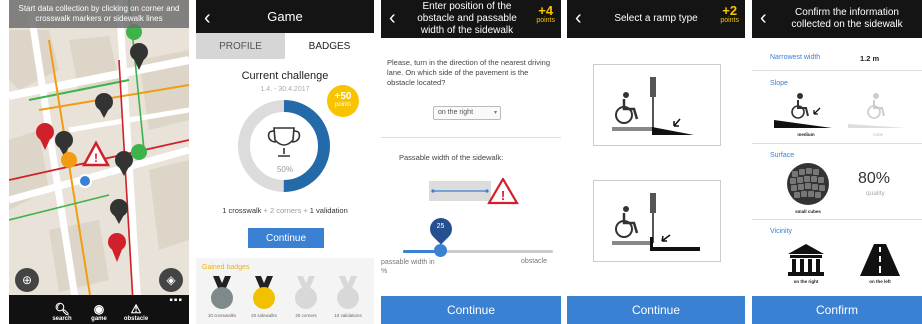  What do you see at coordinates (408, 267) in the screenshot?
I see `slider-min-label: passable width in %` at bounding box center [408, 267].